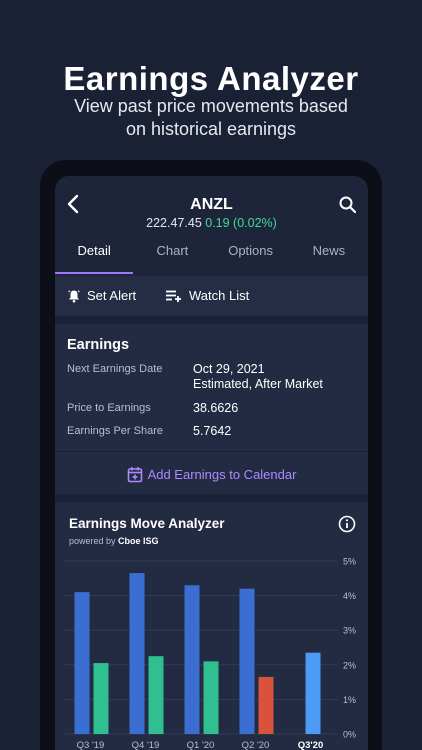  I want to click on price-change: 0.19 (0.02%), so click(241, 223).